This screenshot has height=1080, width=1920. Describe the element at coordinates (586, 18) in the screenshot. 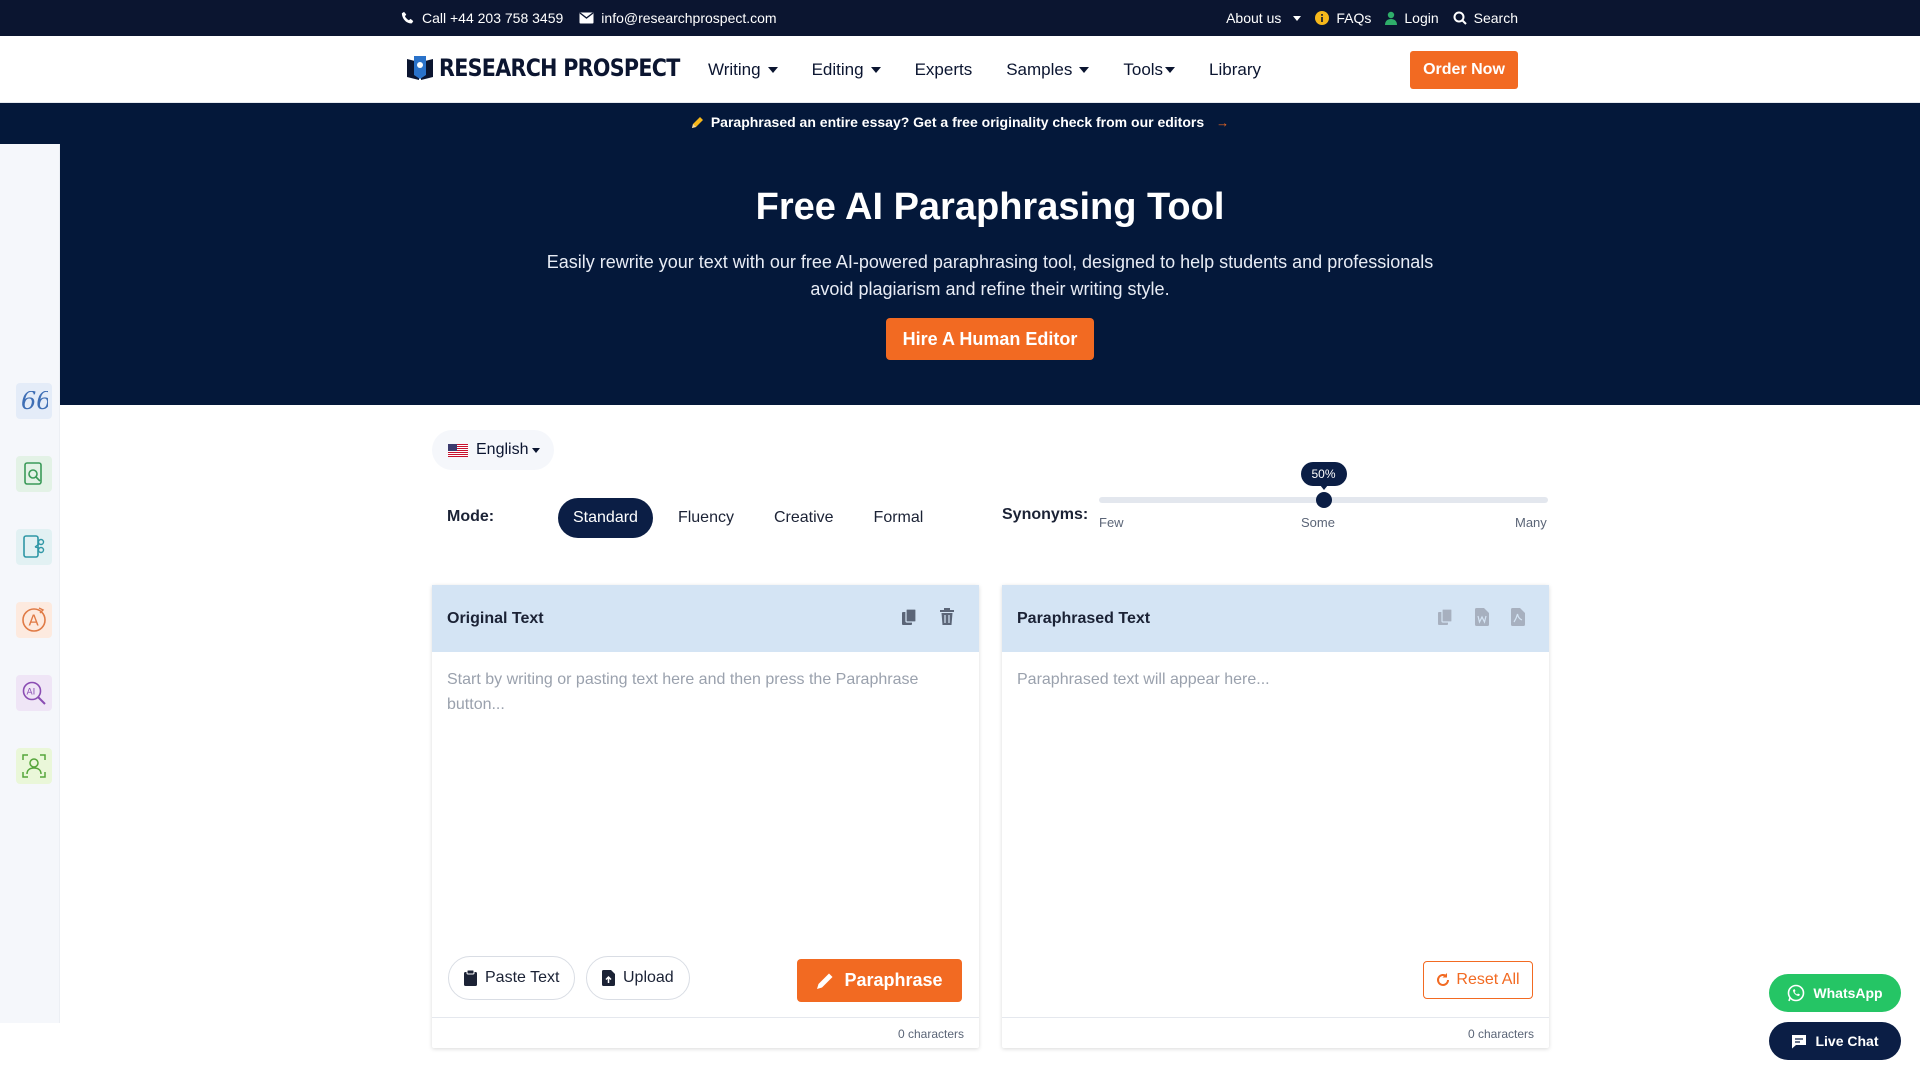

I see `mail-icon` at that location.